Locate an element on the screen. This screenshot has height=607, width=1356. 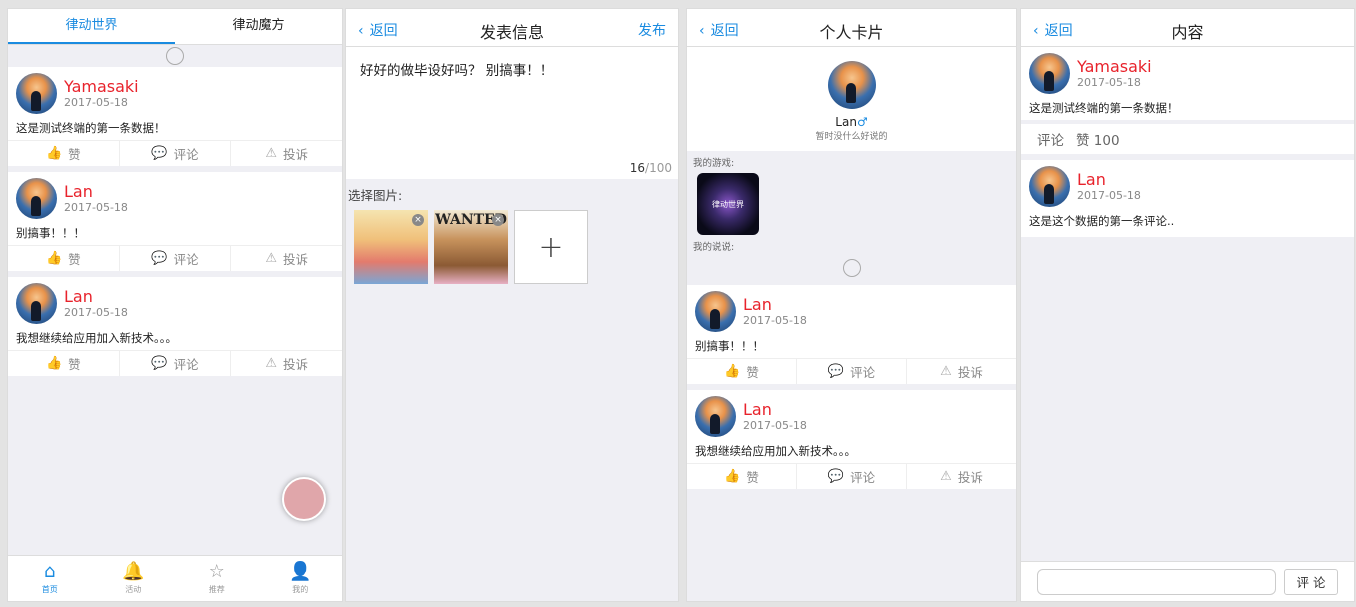
author-name: Lan is located at coordinates (757, 304).